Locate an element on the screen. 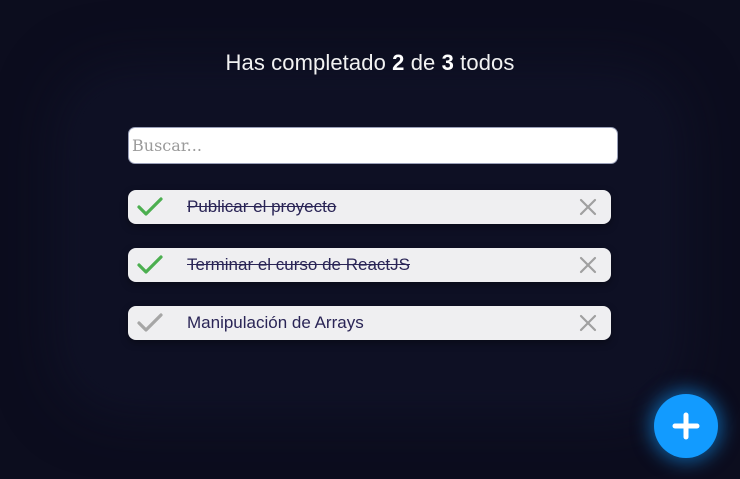 The image size is (740, 479). todo-text: Publicar el proyecto is located at coordinates (262, 206).